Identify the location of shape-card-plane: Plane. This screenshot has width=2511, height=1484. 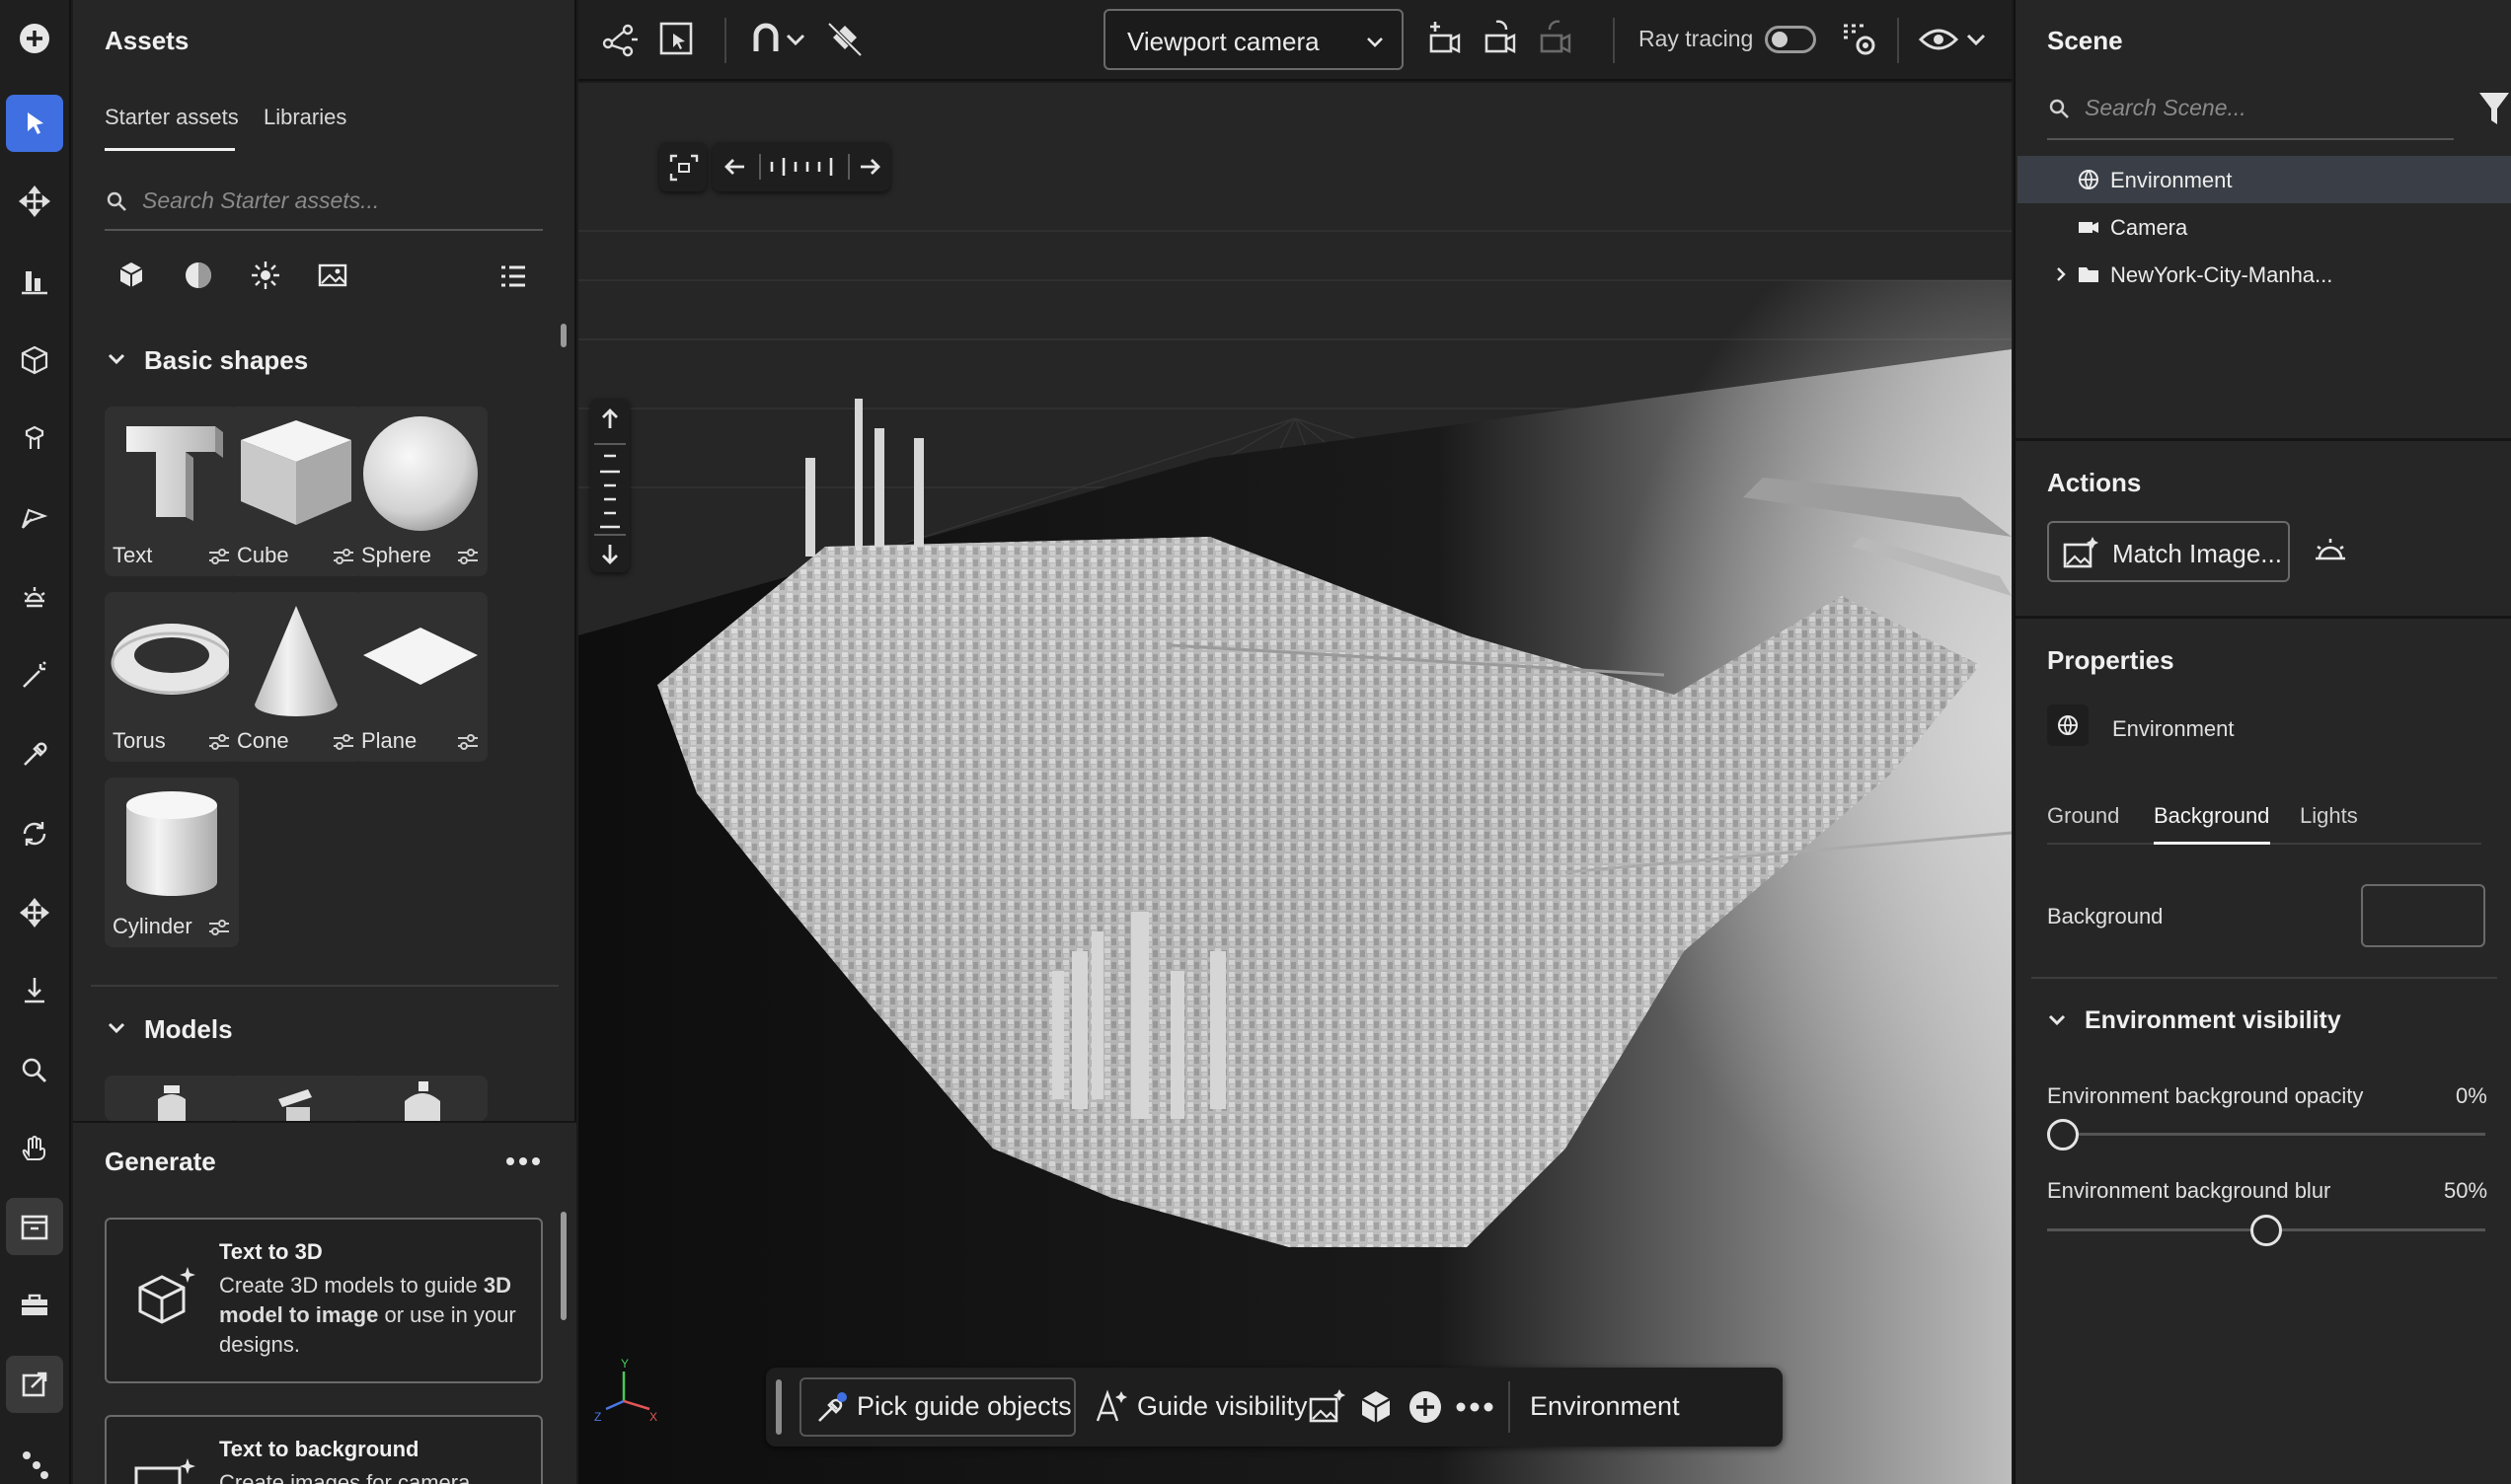
(421, 677).